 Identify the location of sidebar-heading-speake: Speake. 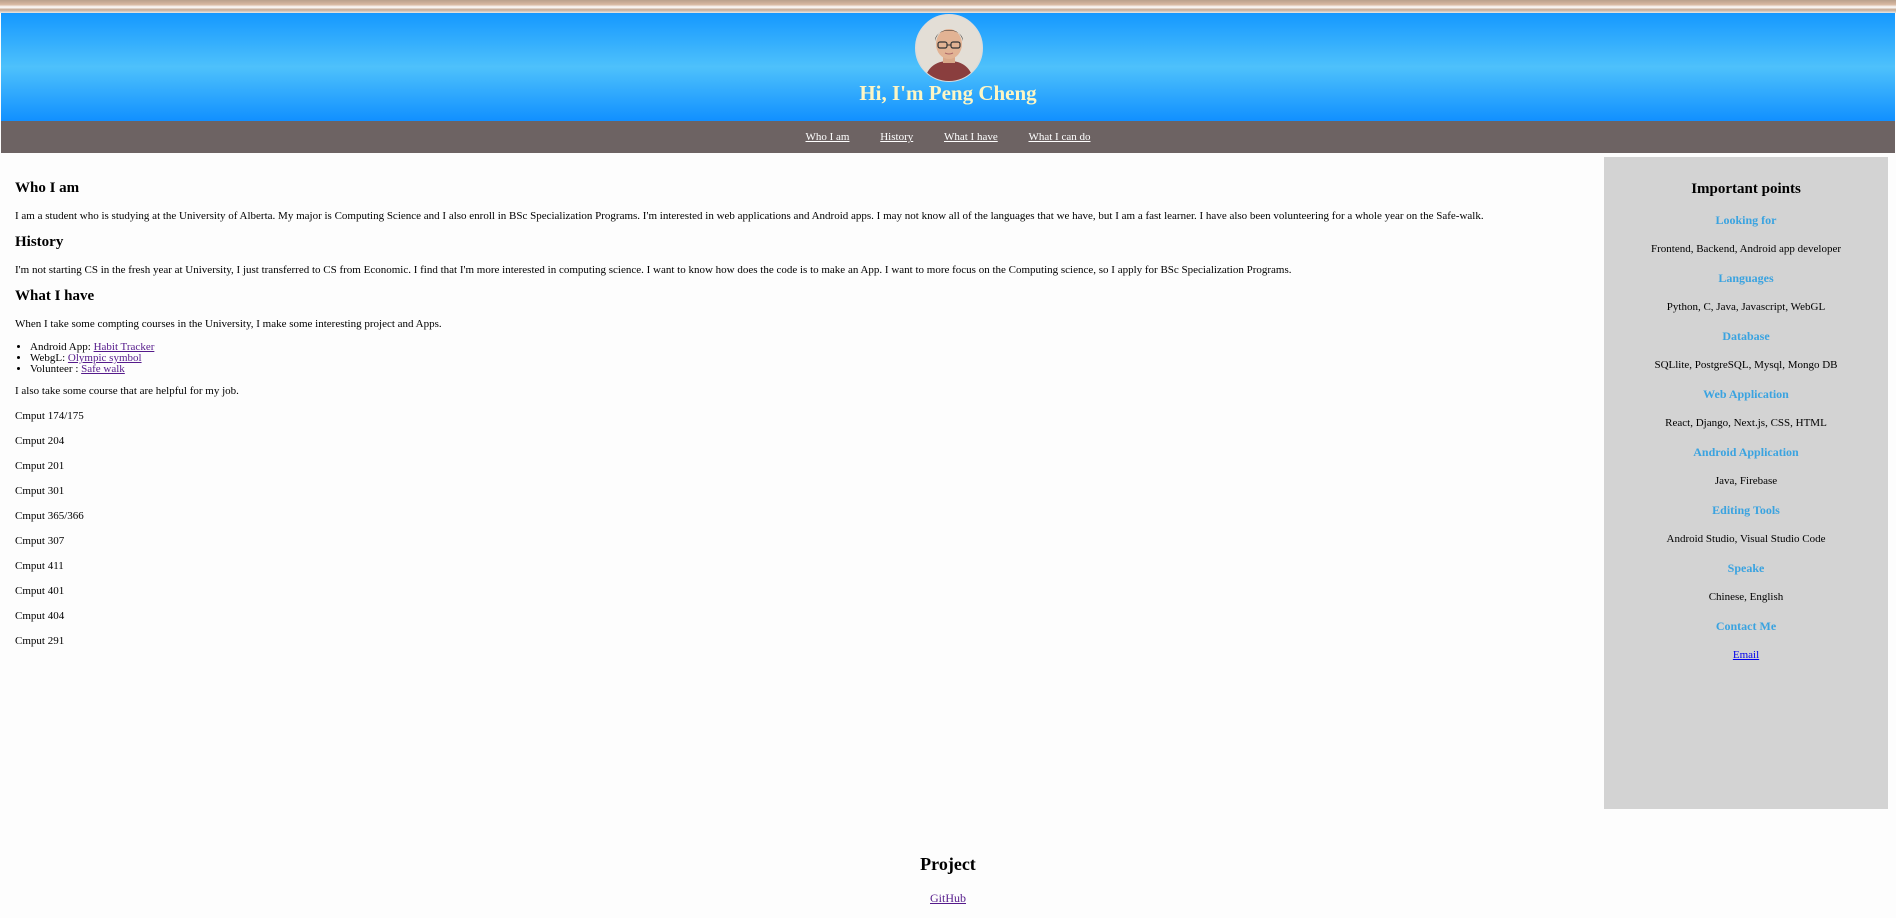
(1746, 568).